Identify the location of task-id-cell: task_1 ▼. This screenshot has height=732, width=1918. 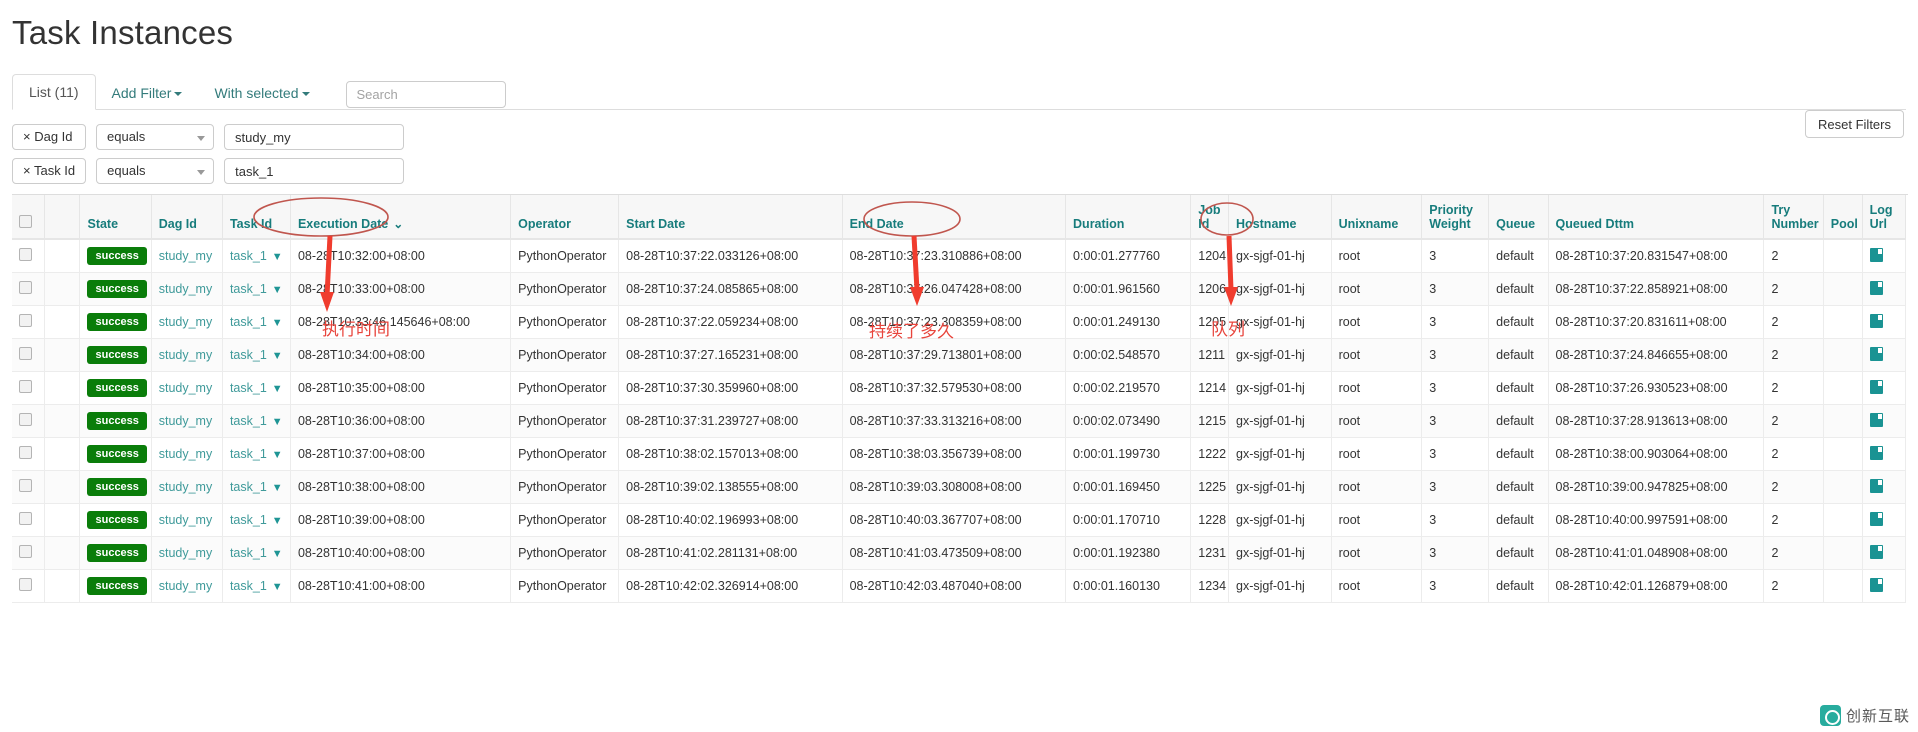
(256, 586).